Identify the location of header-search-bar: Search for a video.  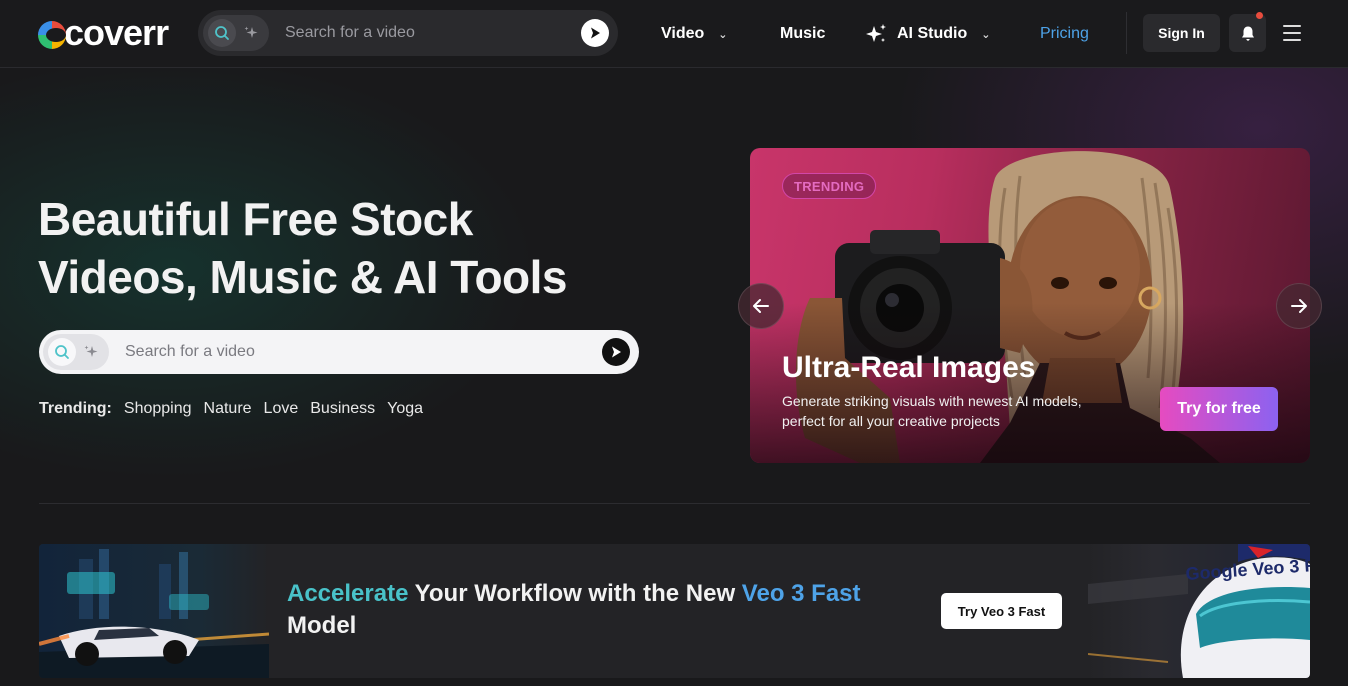
(408, 33).